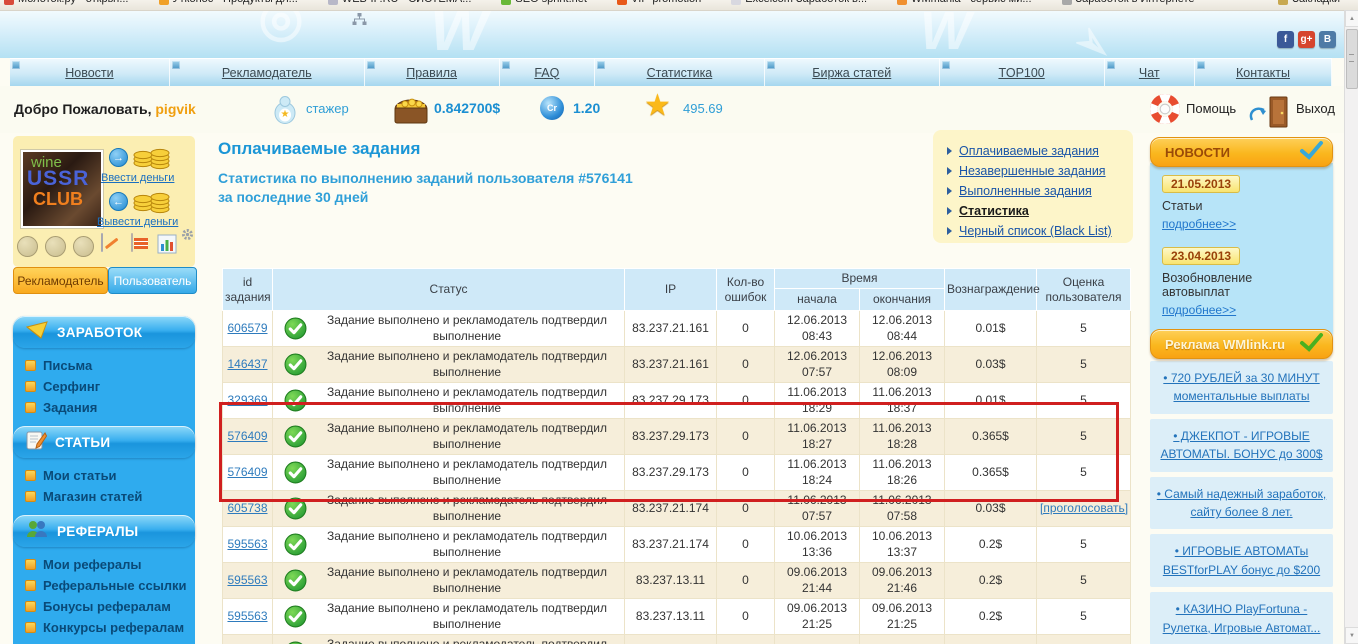 This screenshot has width=1358, height=644. What do you see at coordinates (1270, 114) in the screenshot?
I see `exit-icon` at bounding box center [1270, 114].